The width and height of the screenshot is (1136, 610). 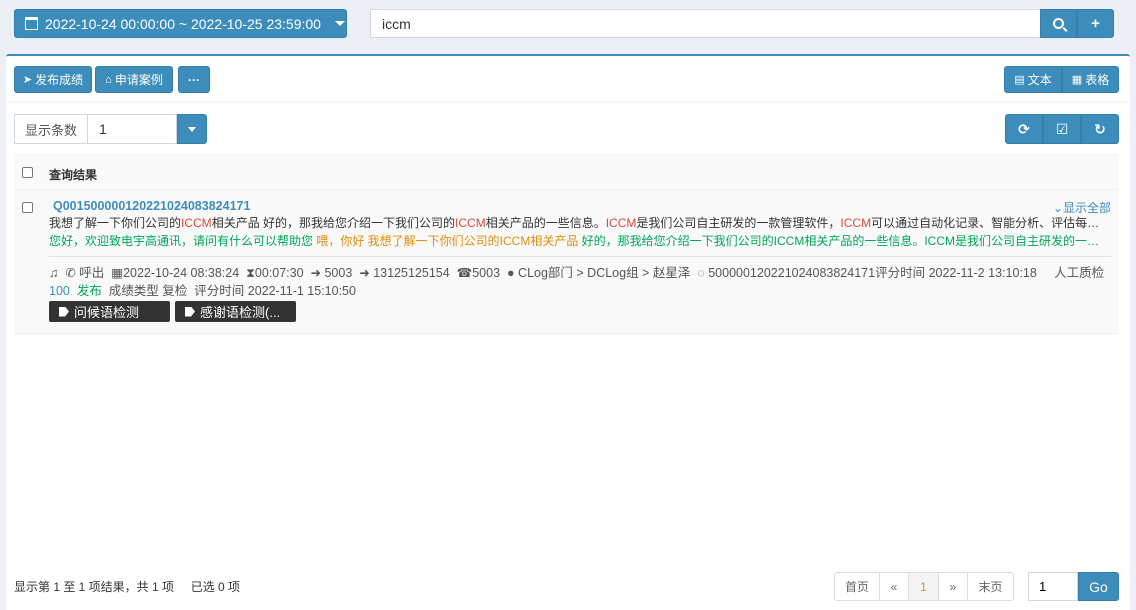 I want to click on call-duration: 00:07:30, so click(x=279, y=273).